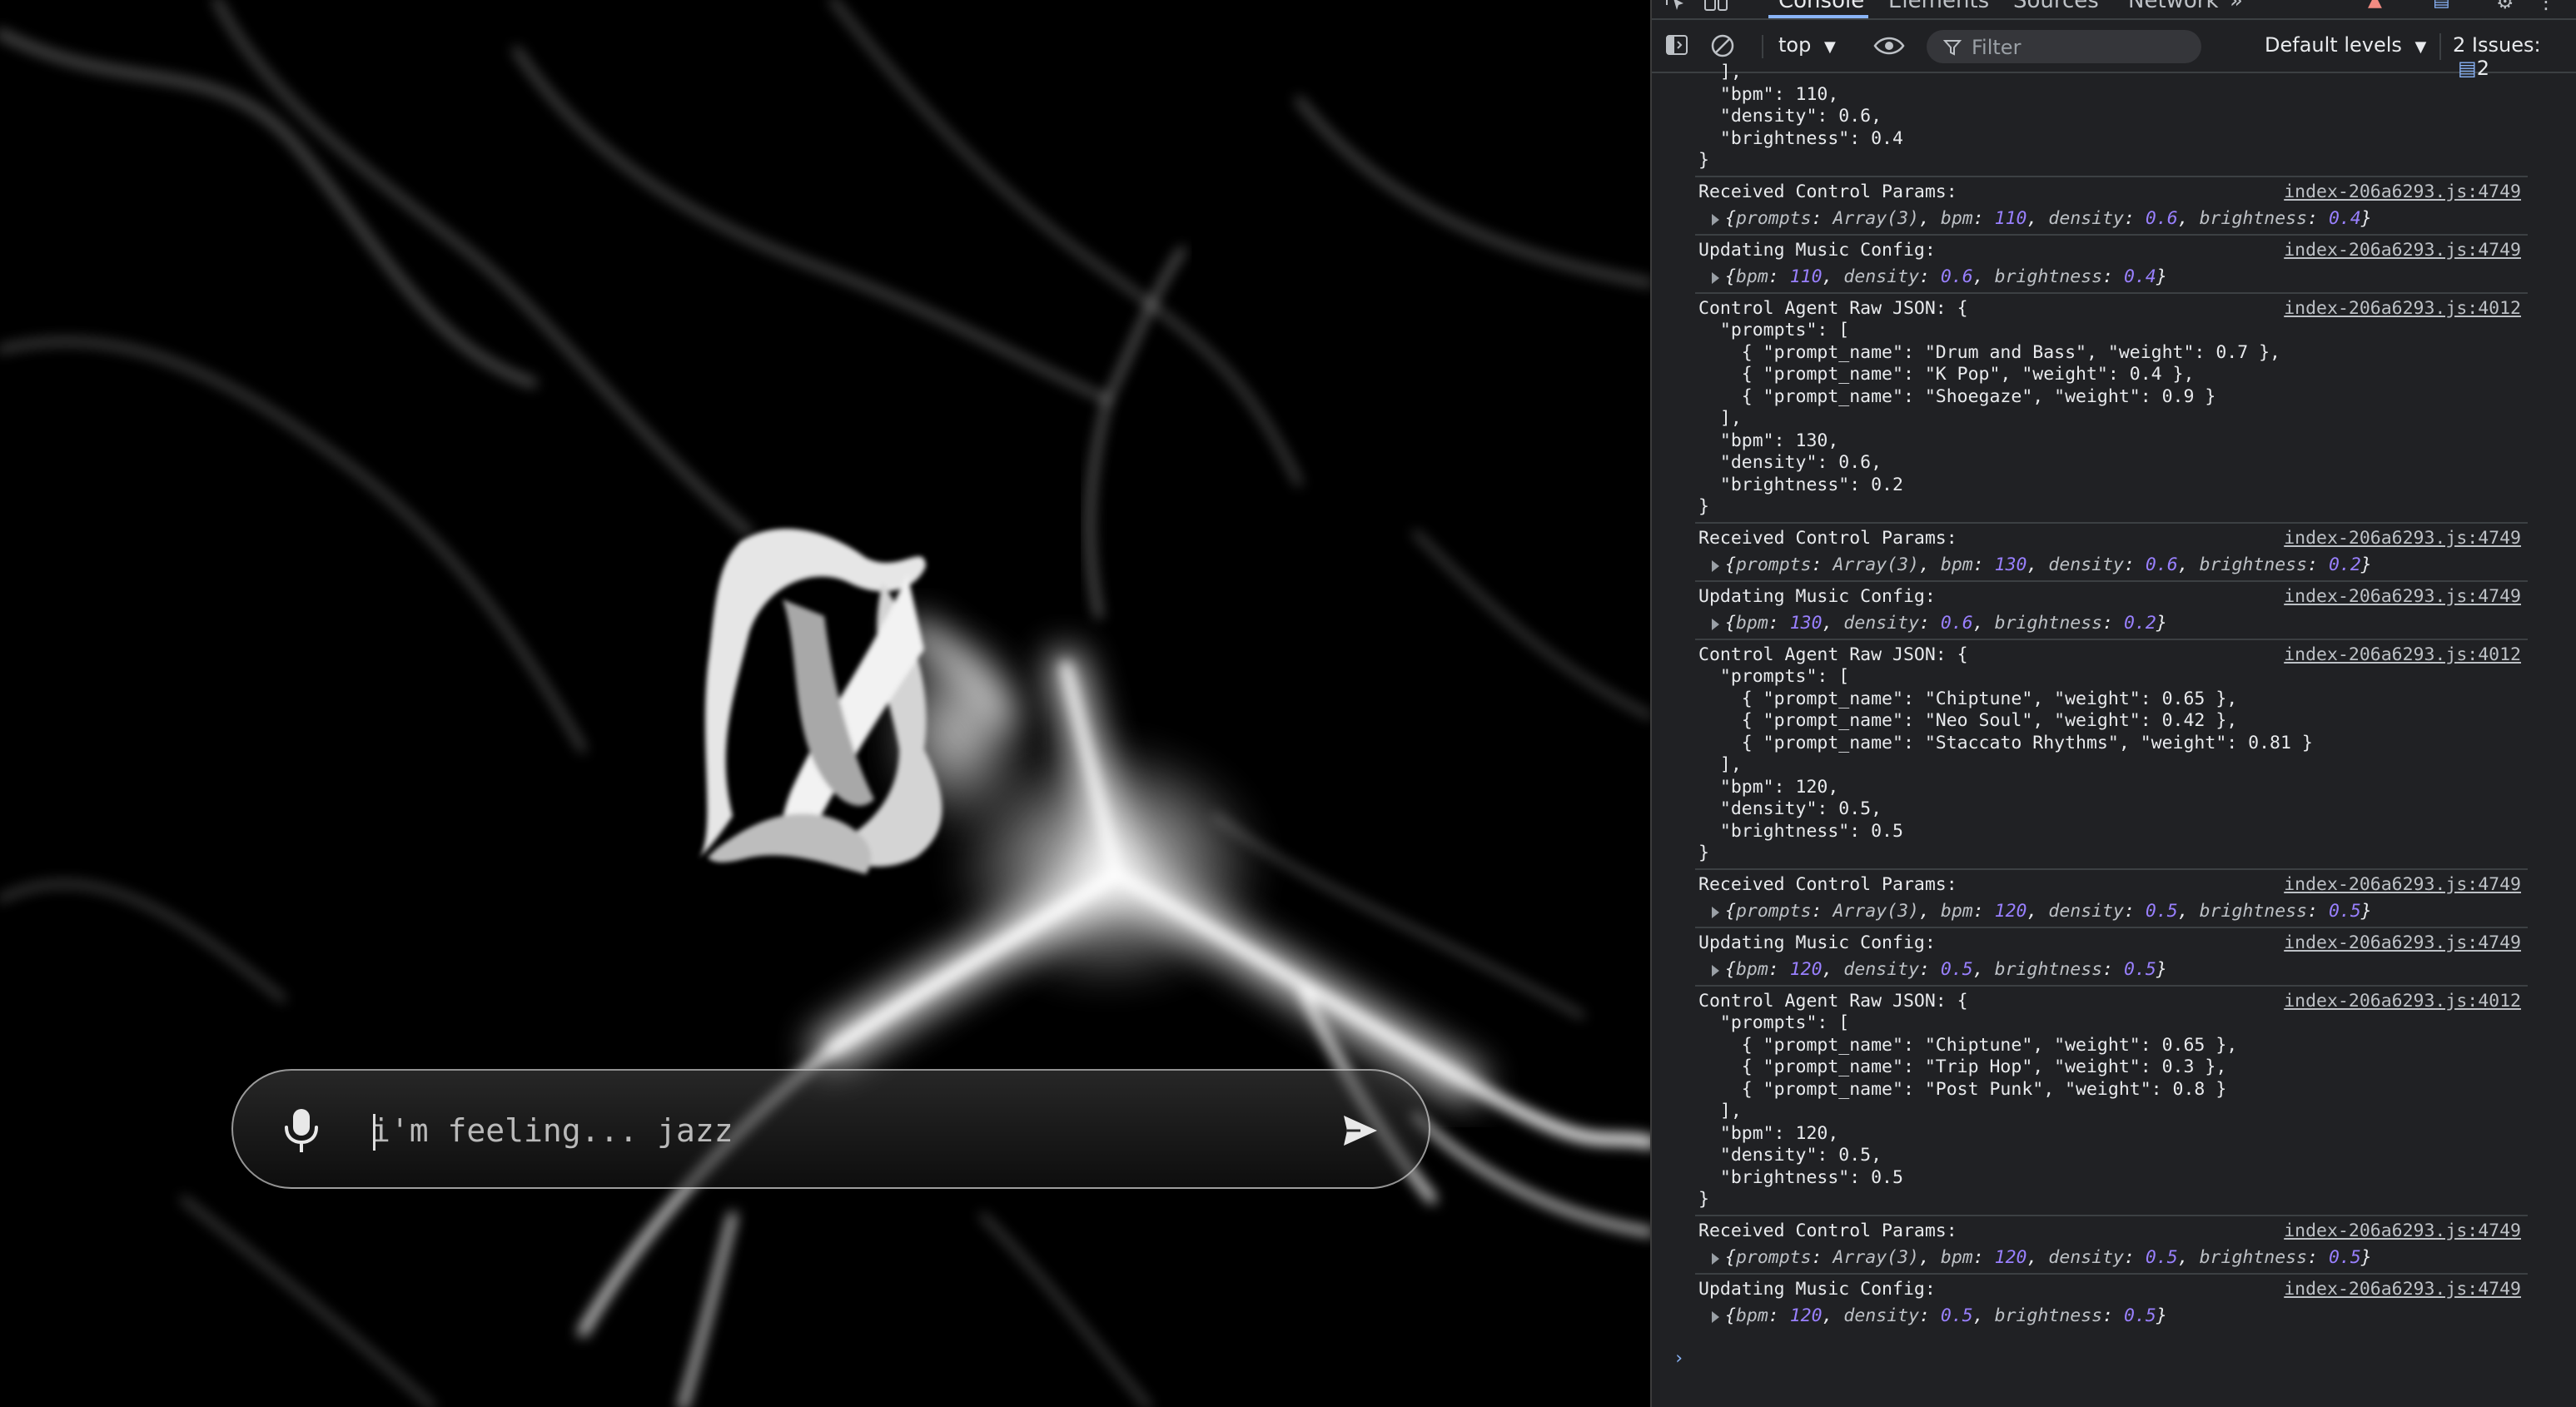 The width and height of the screenshot is (2576, 1407). What do you see at coordinates (2064, 46) in the screenshot?
I see `console-filter-input: Filter` at bounding box center [2064, 46].